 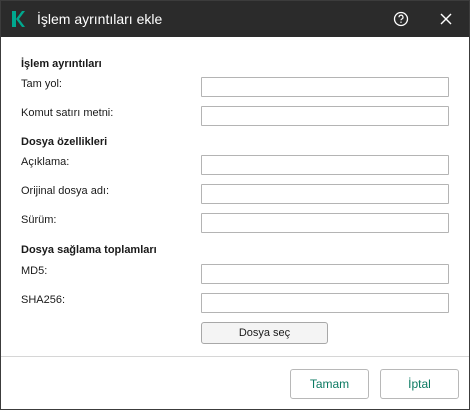 What do you see at coordinates (45, 162) in the screenshot?
I see `description-label: Açıklama:` at bounding box center [45, 162].